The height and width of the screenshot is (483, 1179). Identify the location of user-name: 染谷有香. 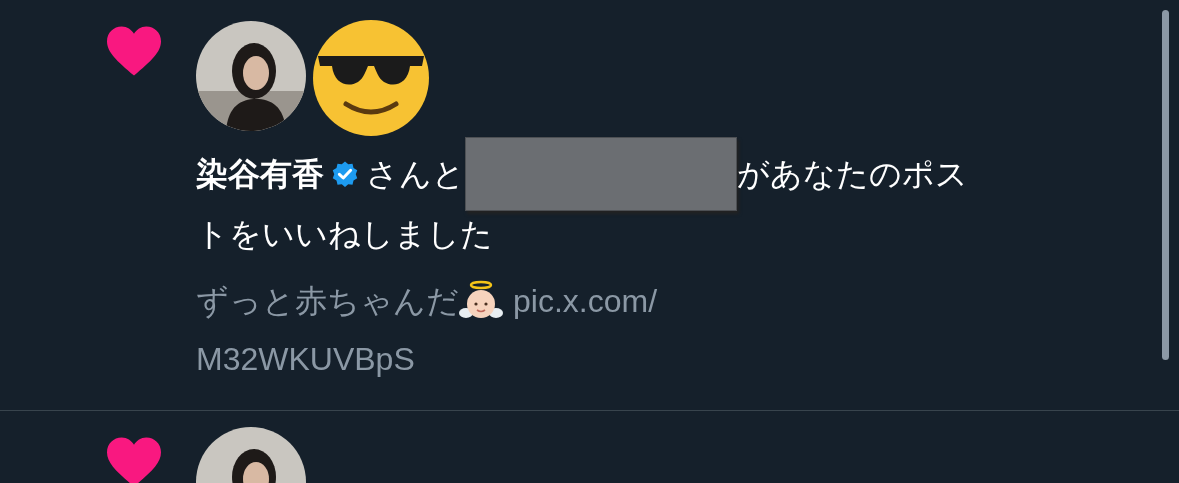
(260, 174).